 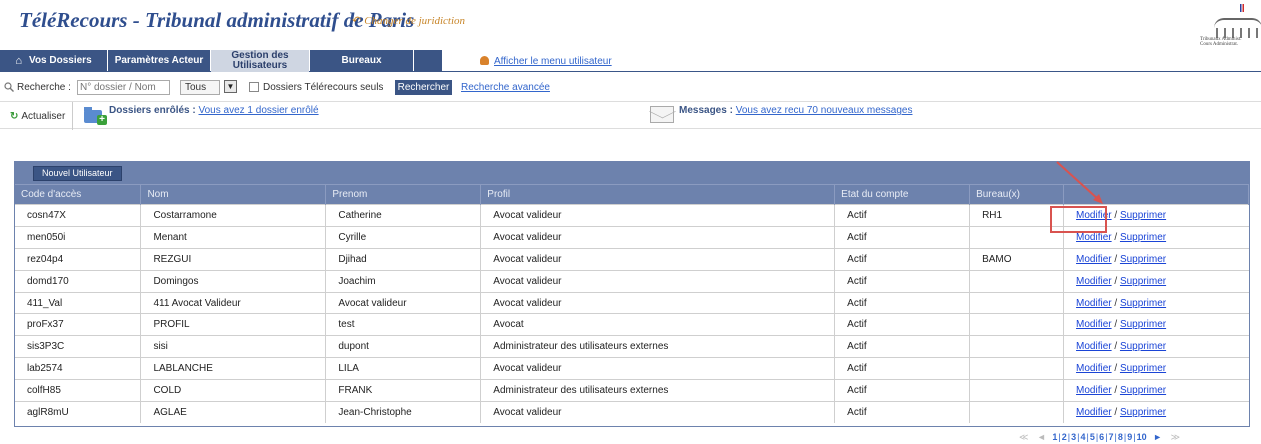 What do you see at coordinates (361, 61) in the screenshot?
I see `tab-bureaux: Bureaux` at bounding box center [361, 61].